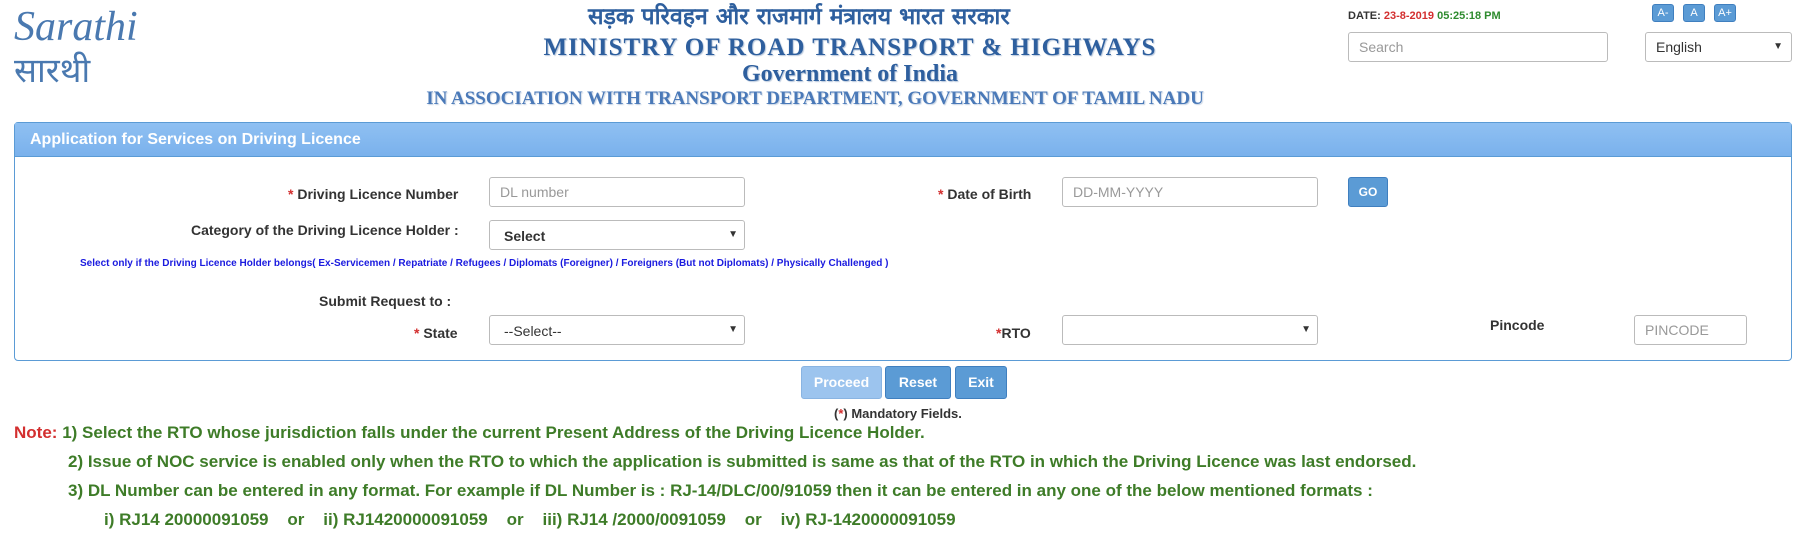 The height and width of the screenshot is (545, 1812). What do you see at coordinates (1409, 16) in the screenshot?
I see `date-value: 23-8-2019` at bounding box center [1409, 16].